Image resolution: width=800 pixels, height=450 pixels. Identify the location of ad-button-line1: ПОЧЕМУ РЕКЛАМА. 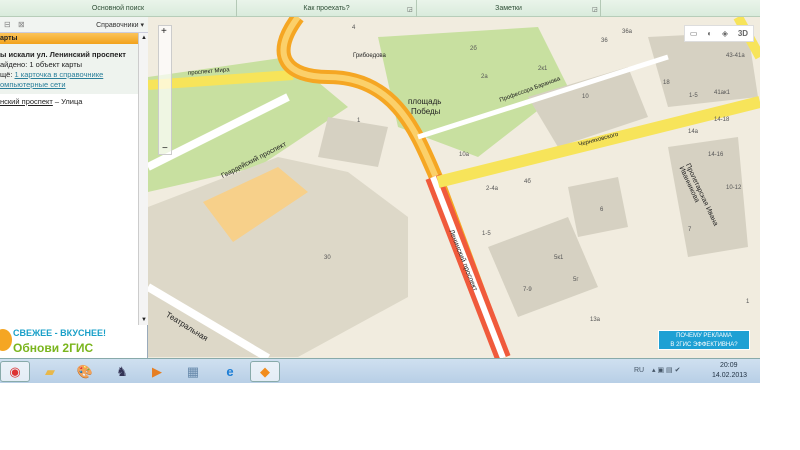
(704, 336).